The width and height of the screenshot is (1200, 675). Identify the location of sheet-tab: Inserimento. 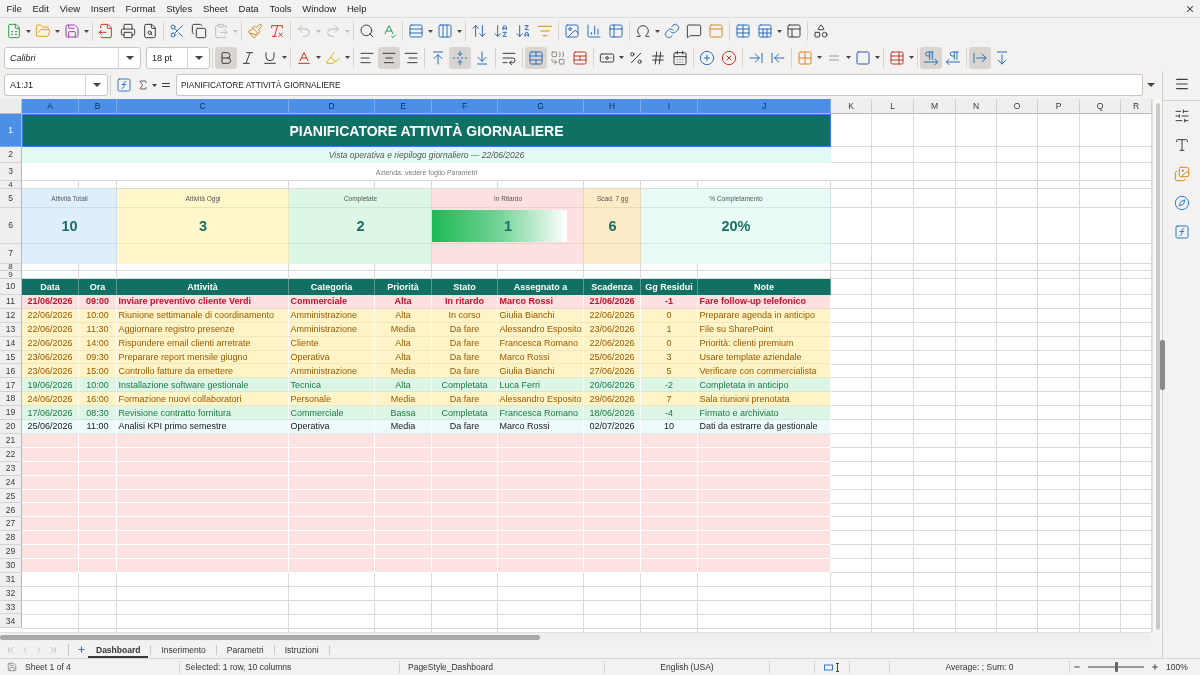
(183, 649).